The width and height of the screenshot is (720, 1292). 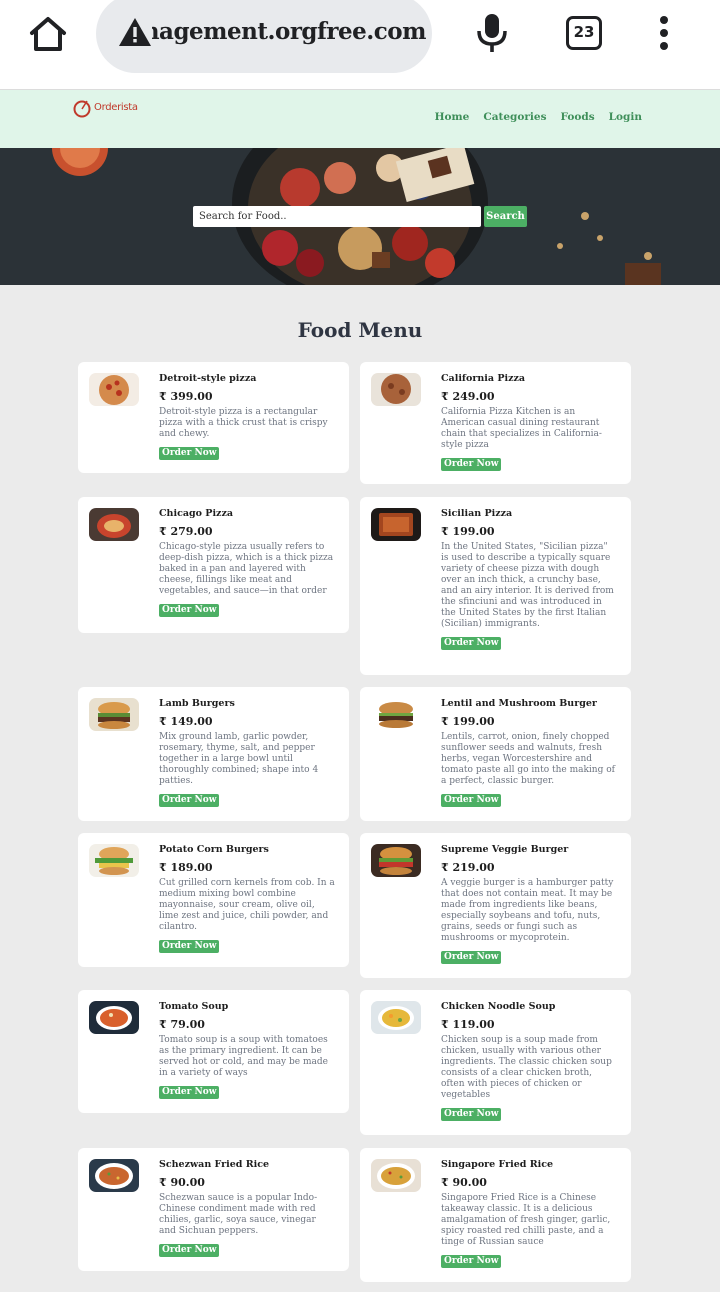 What do you see at coordinates (112, 109) in the screenshot?
I see `logo: Orderista` at bounding box center [112, 109].